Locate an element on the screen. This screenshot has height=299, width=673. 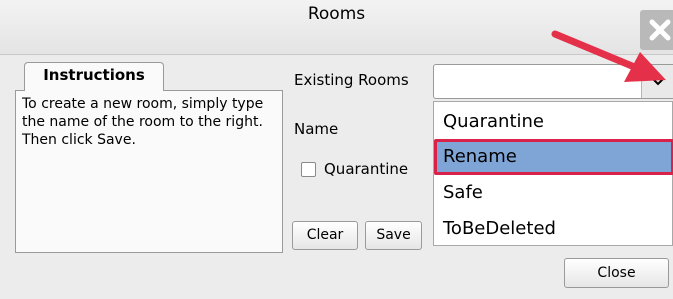
chevron-down-icon is located at coordinates (658, 82).